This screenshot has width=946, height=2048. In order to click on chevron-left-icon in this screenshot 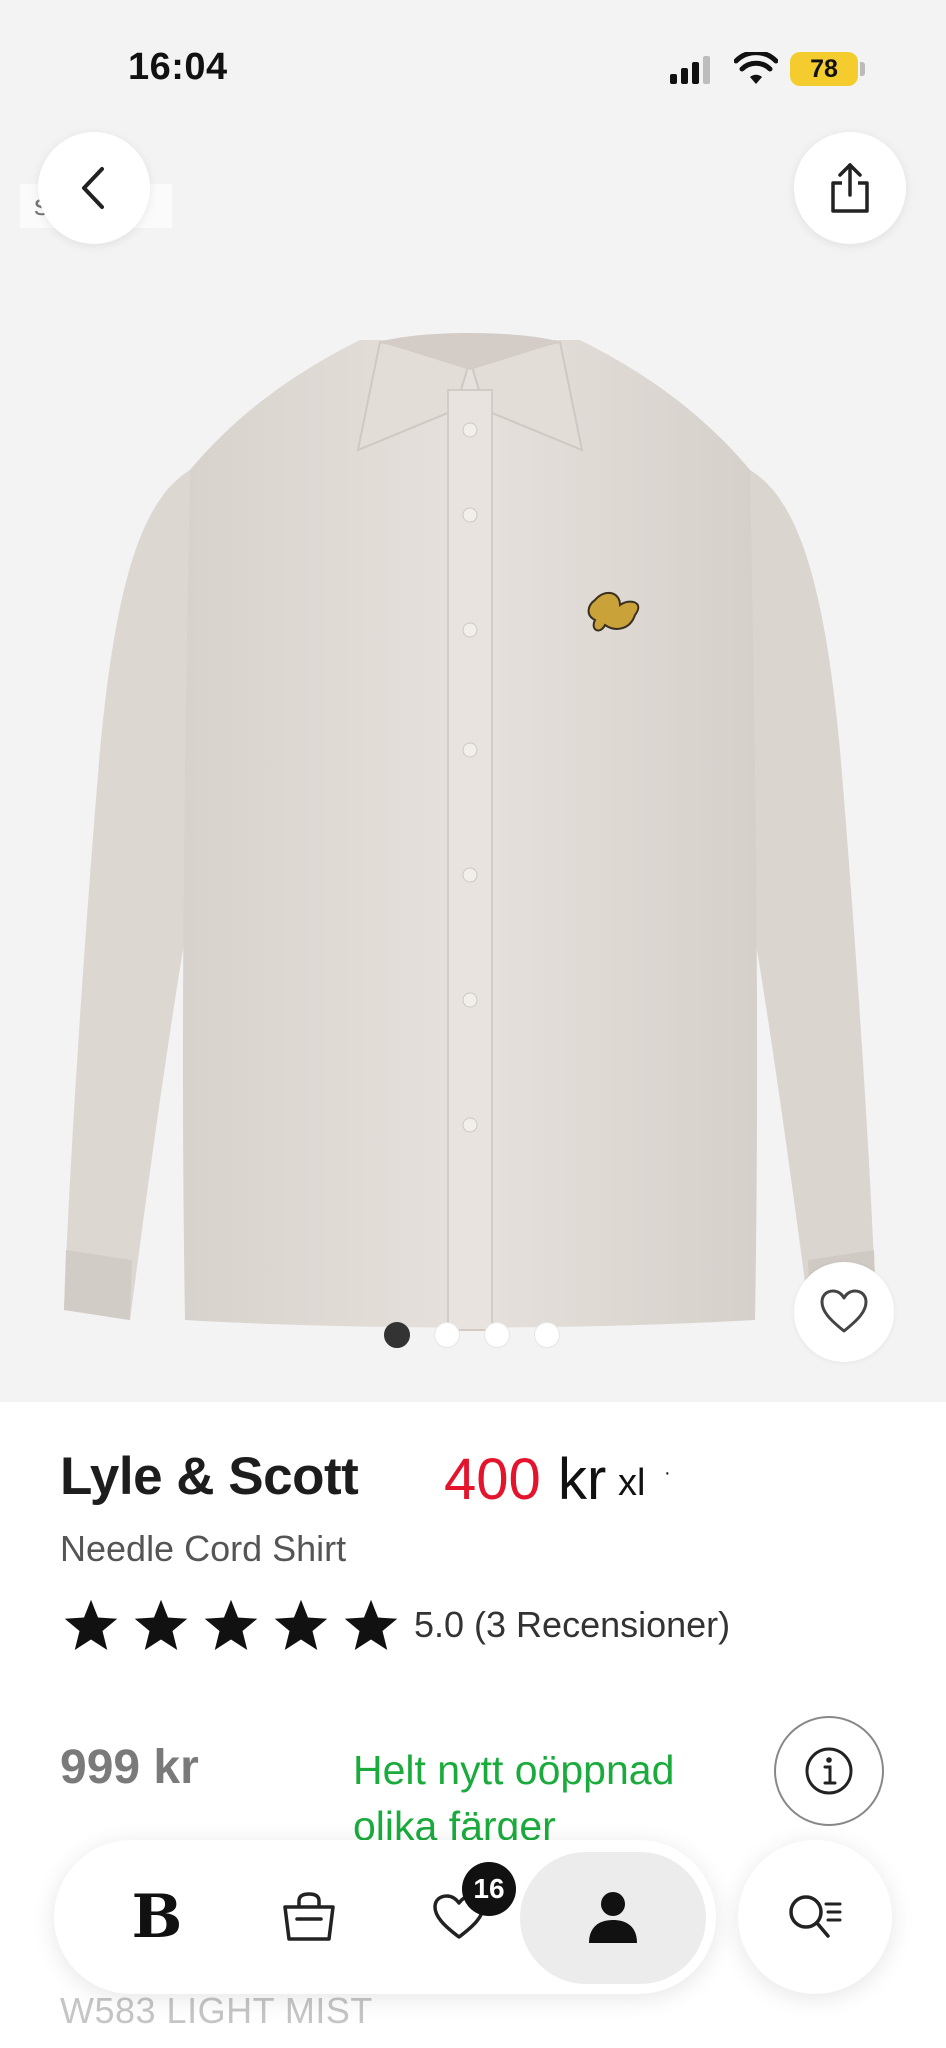, I will do `click(93, 188)`.